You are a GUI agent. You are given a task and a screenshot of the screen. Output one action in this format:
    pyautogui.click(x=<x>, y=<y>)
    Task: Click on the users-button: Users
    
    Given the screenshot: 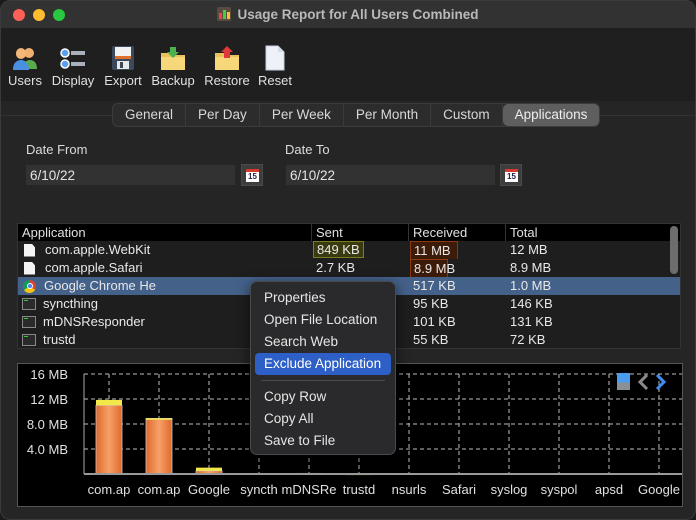 What is the action you would take?
    pyautogui.click(x=25, y=66)
    